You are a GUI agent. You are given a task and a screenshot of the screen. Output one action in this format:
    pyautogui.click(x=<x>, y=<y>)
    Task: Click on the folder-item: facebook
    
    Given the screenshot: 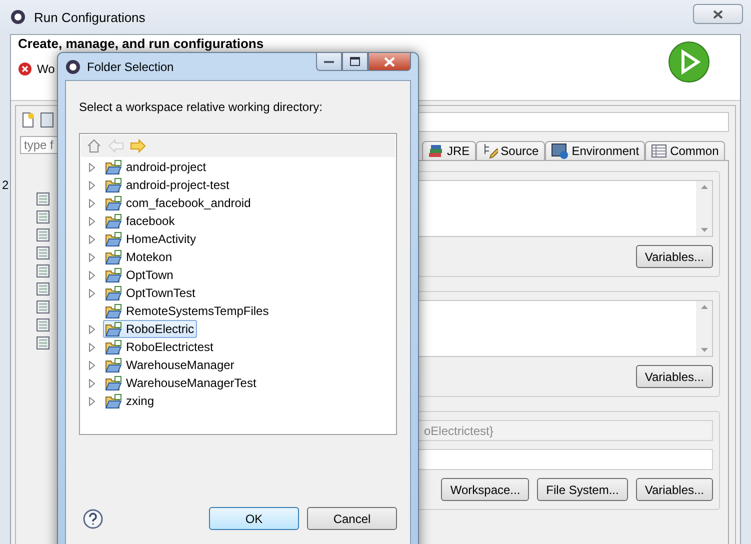 What is the action you would take?
    pyautogui.click(x=140, y=221)
    